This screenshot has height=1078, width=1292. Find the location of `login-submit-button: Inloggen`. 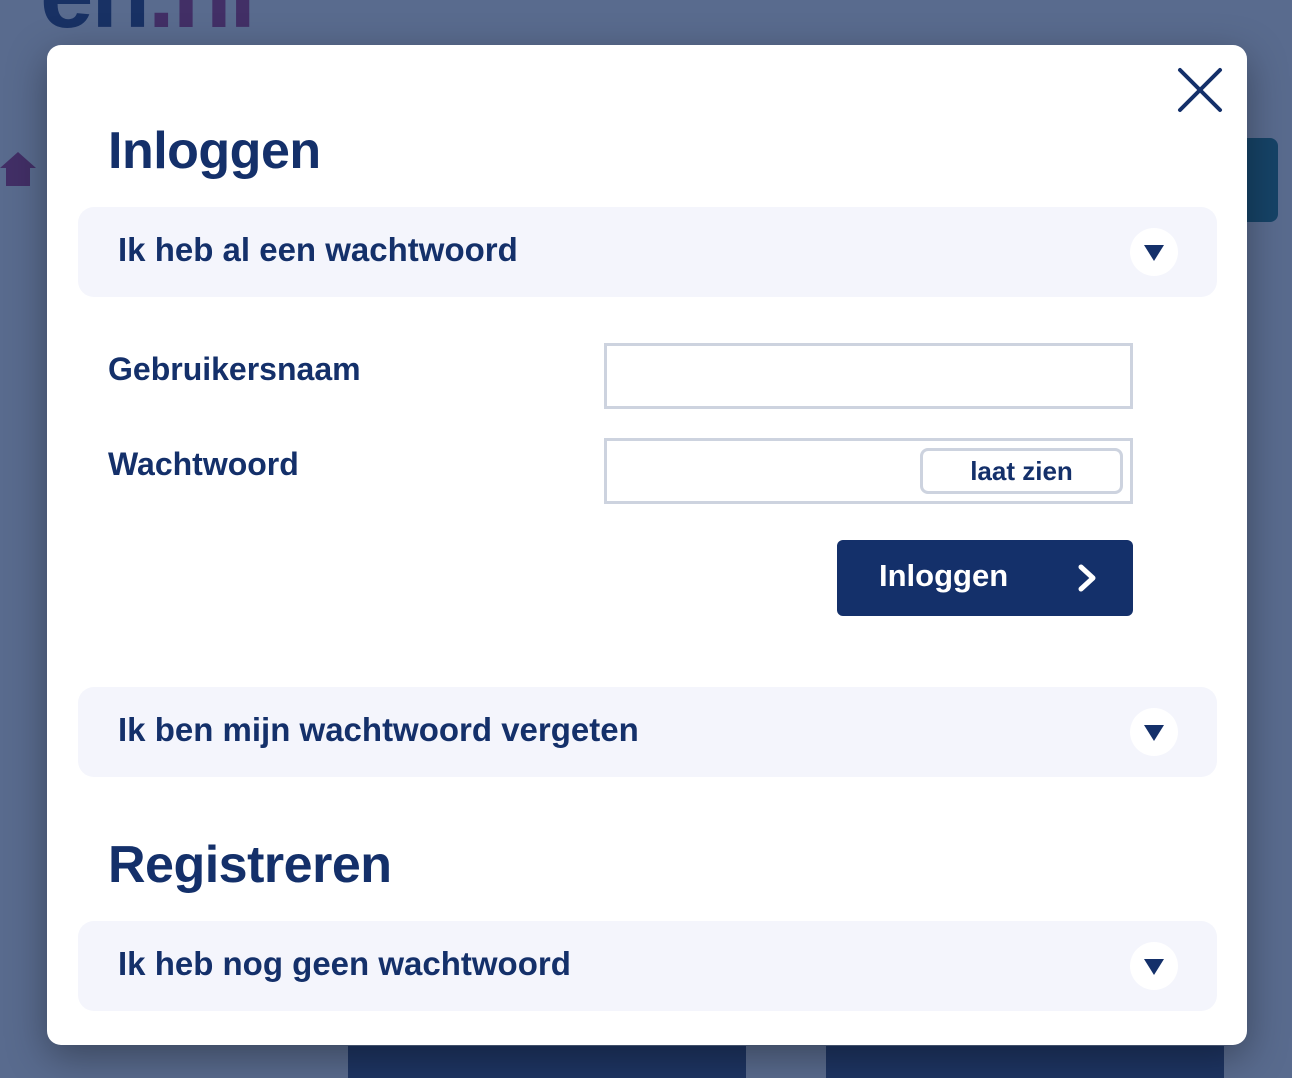

login-submit-button: Inloggen is located at coordinates (985, 578).